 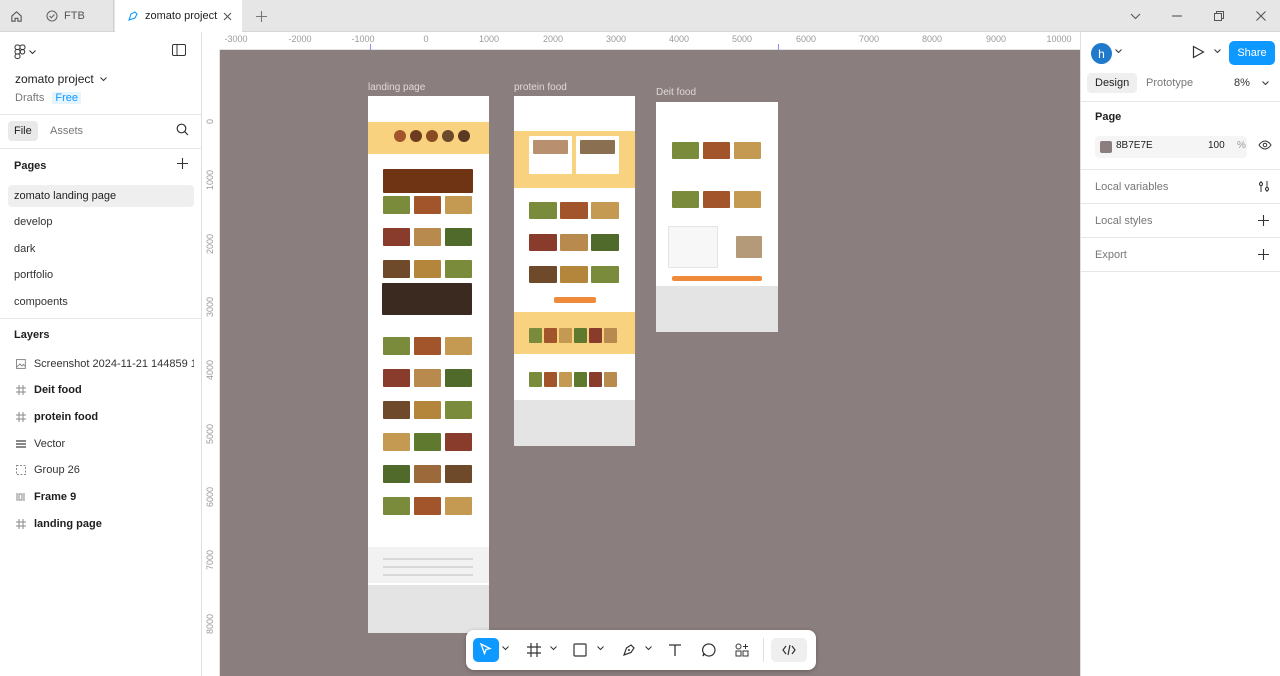 What do you see at coordinates (227, 16) in the screenshot?
I see `close-icon` at bounding box center [227, 16].